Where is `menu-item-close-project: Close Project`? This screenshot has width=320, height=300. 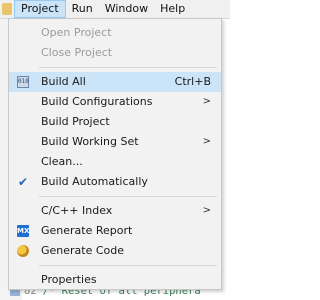
menu-item-close-project: Close Project is located at coordinates (115, 53).